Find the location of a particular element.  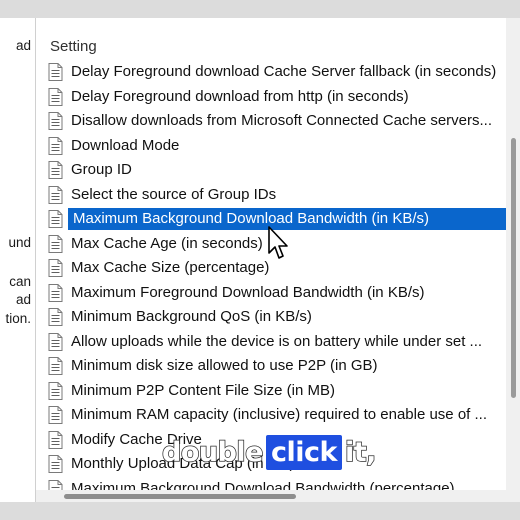

description-pane: ad und can ad tion. is located at coordinates (18, 260).